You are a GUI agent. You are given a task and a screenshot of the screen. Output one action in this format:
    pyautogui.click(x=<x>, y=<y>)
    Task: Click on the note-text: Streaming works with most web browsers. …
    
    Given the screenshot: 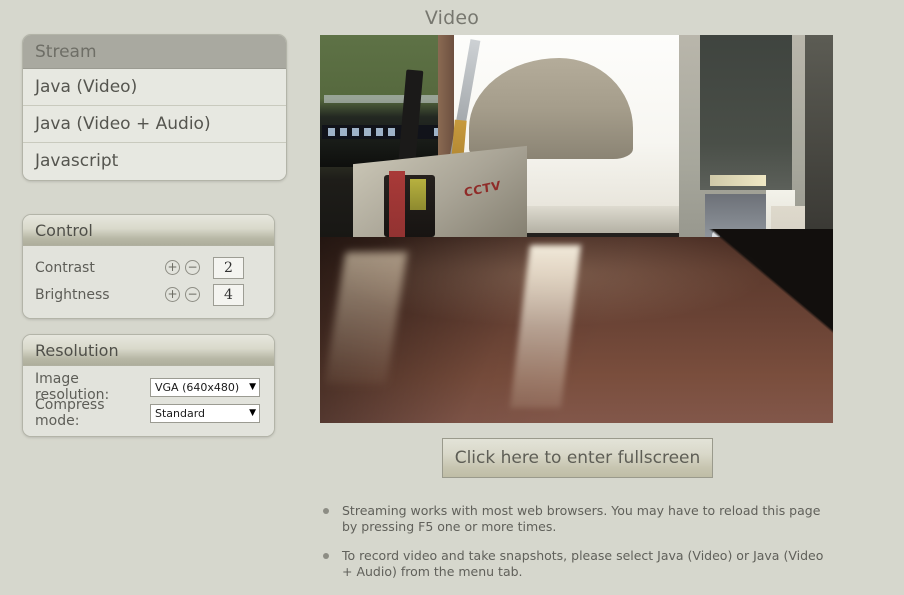 What is the action you would take?
    pyautogui.click(x=581, y=518)
    